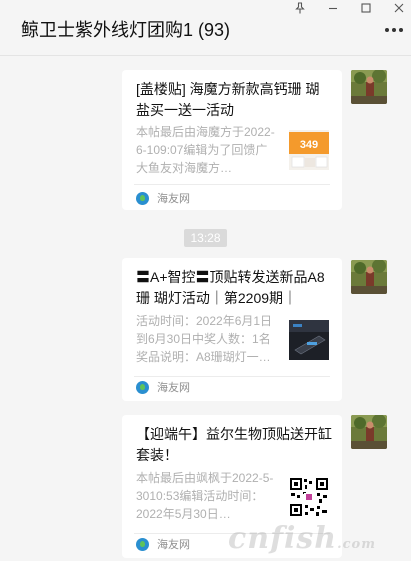 The height and width of the screenshot is (561, 411). What do you see at coordinates (333, 8) in the screenshot?
I see `minimize-icon` at bounding box center [333, 8].